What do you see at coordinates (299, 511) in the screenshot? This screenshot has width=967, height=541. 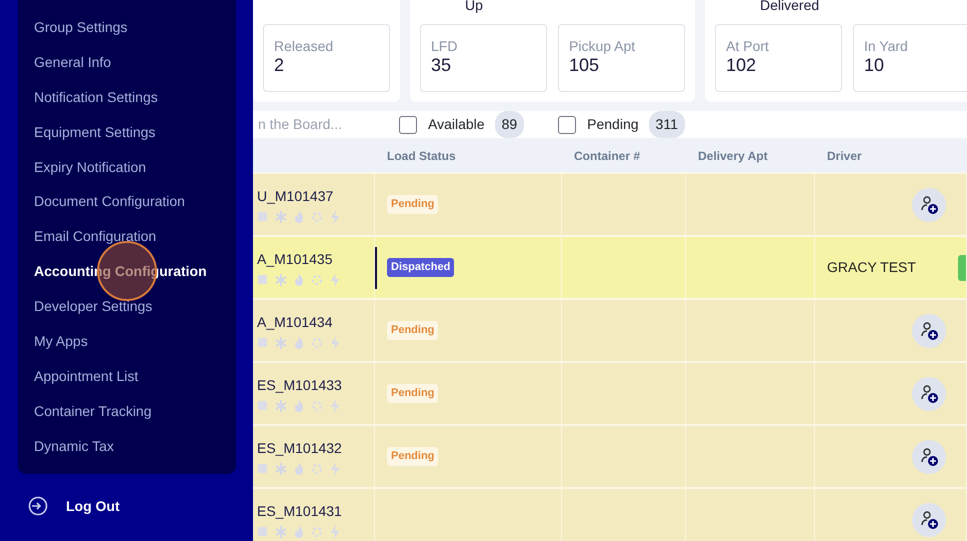 I see `load-number: ES_M101431` at bounding box center [299, 511].